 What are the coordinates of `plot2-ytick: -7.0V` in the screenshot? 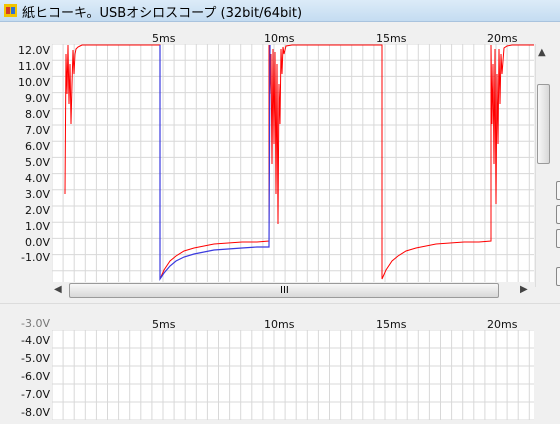 It's located at (35, 394).